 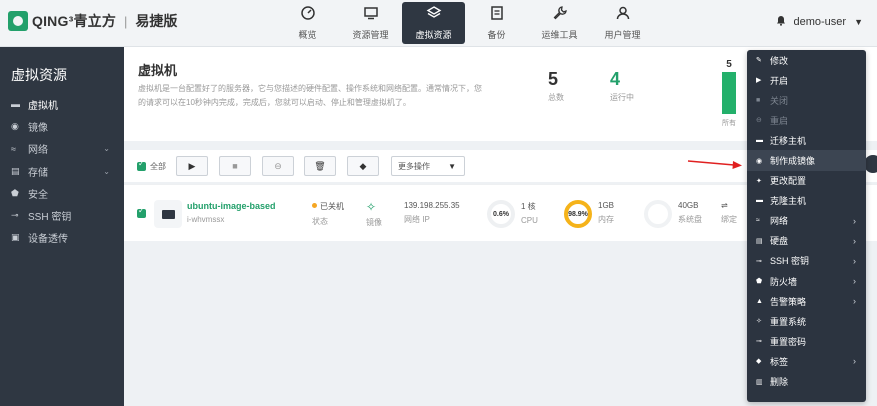 I want to click on restart-button: ⊖, so click(x=278, y=166).